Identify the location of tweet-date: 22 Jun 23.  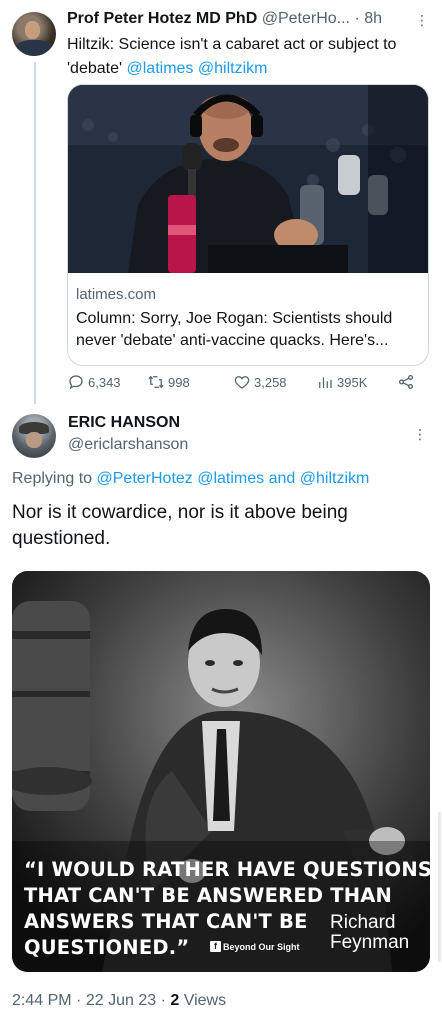
(121, 1000).